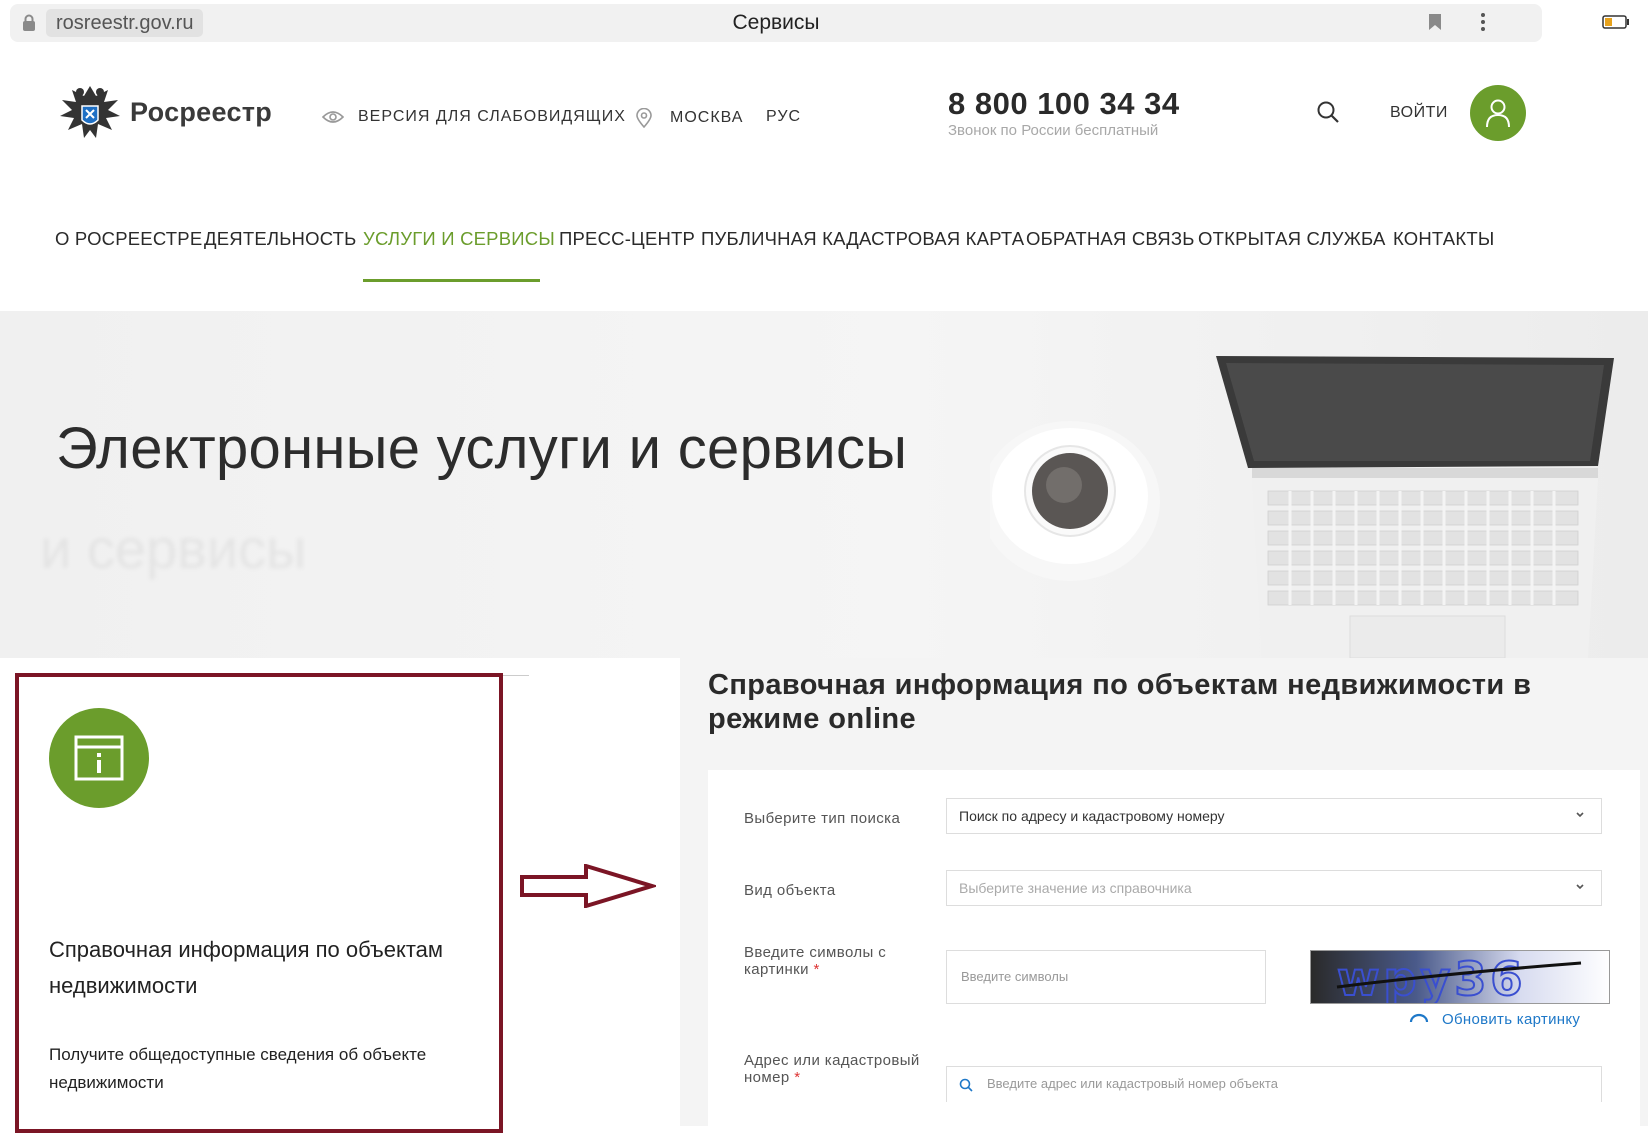  What do you see at coordinates (482, 448) in the screenshot?
I see `page-title: Электронные услуги и сервисы` at bounding box center [482, 448].